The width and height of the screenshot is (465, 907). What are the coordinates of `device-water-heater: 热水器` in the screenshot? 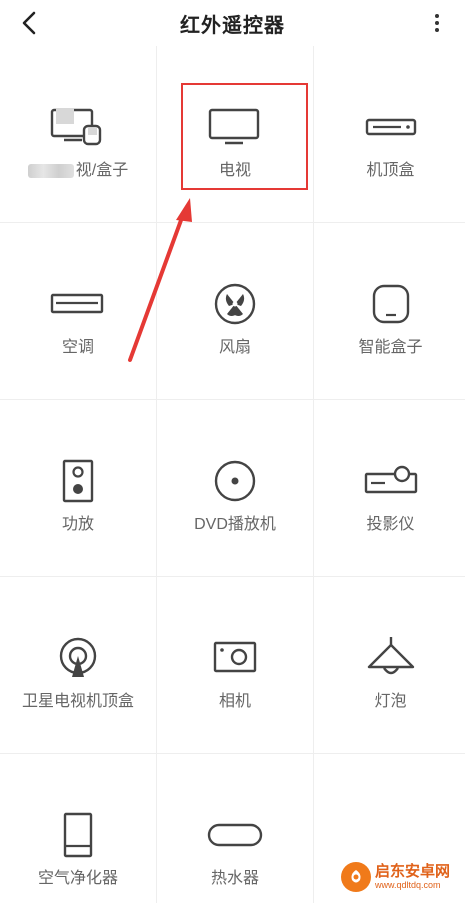 It's located at (235, 830).